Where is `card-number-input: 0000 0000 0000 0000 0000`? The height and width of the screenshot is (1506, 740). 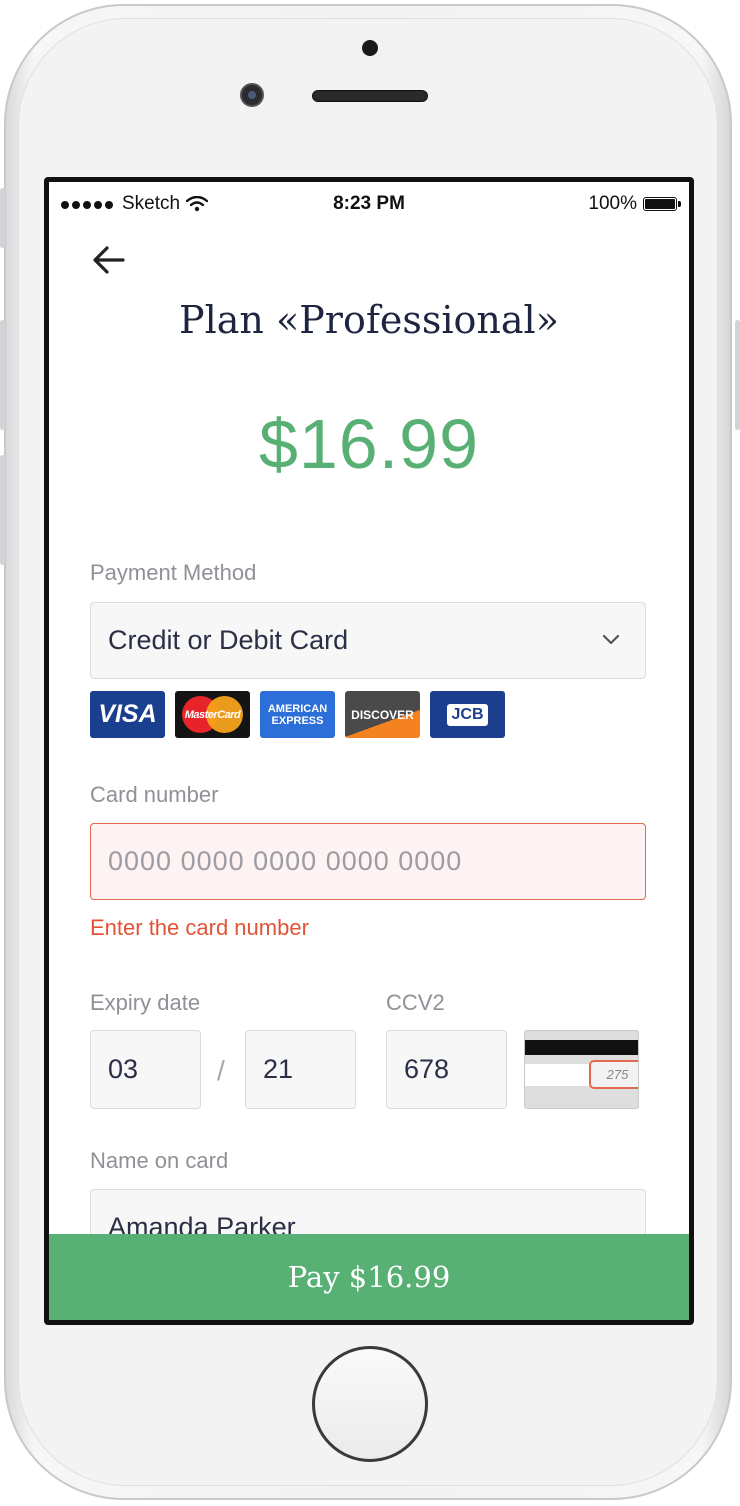 card-number-input: 0000 0000 0000 0000 0000 is located at coordinates (368, 861).